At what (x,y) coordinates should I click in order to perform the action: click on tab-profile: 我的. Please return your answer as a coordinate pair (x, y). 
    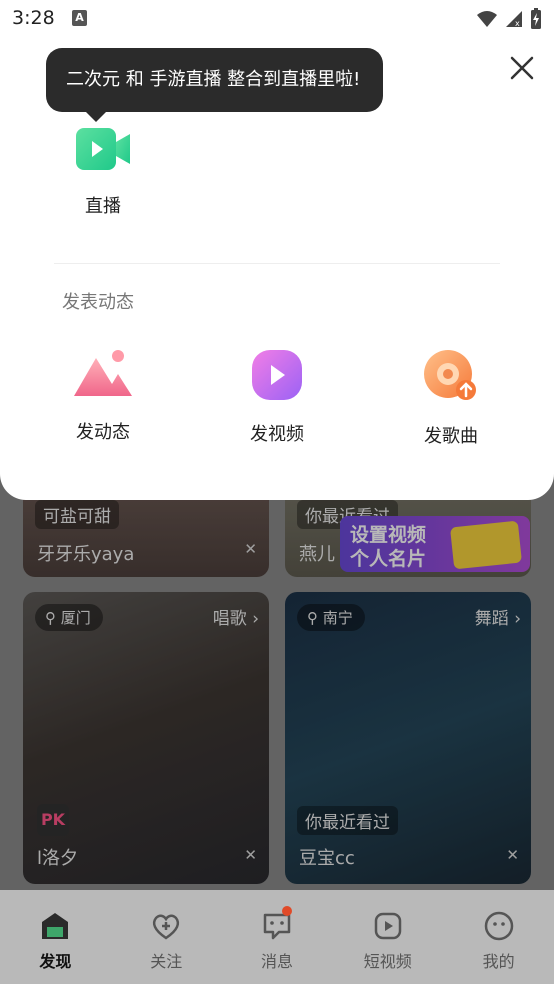
    Looking at the image, I should click on (498, 937).